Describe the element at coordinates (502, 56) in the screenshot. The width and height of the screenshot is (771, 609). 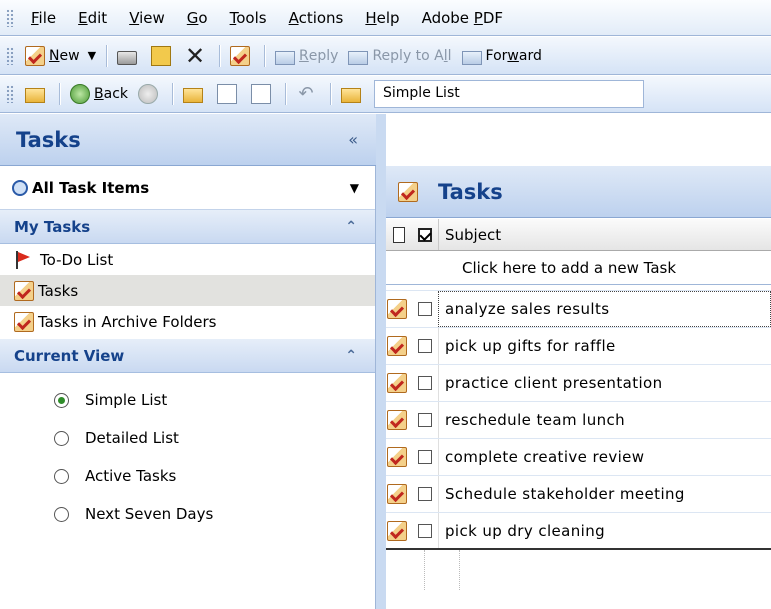
I see `forward-button: For w ard` at that location.